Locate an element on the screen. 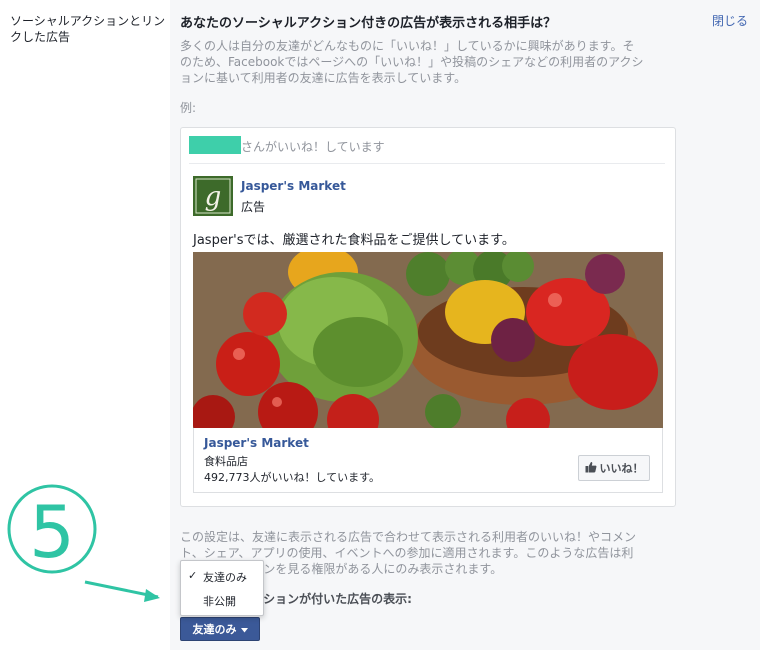 This screenshot has height=650, width=760. social-text: さんがいいね！しています is located at coordinates (313, 147).